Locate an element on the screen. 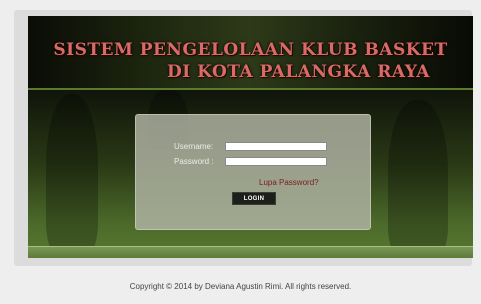  password-label: Password : is located at coordinates (194, 161).